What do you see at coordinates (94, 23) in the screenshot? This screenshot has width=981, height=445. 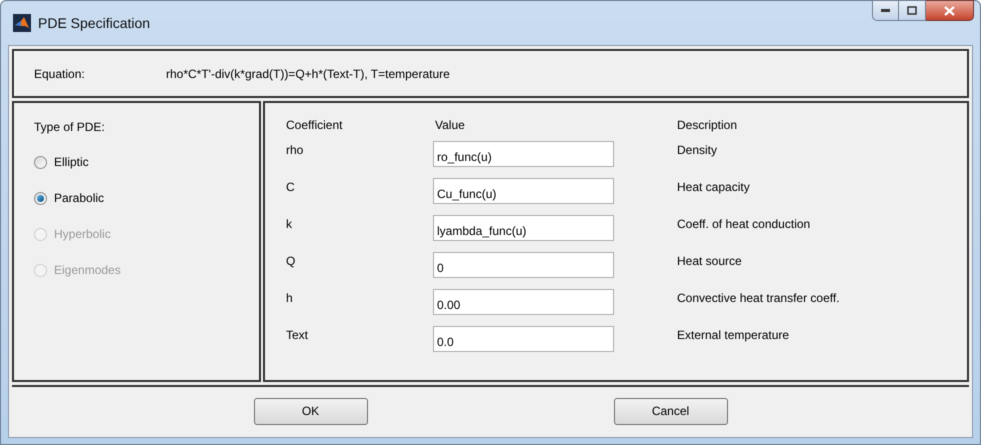 I see `window-title: PDE Specification` at bounding box center [94, 23].